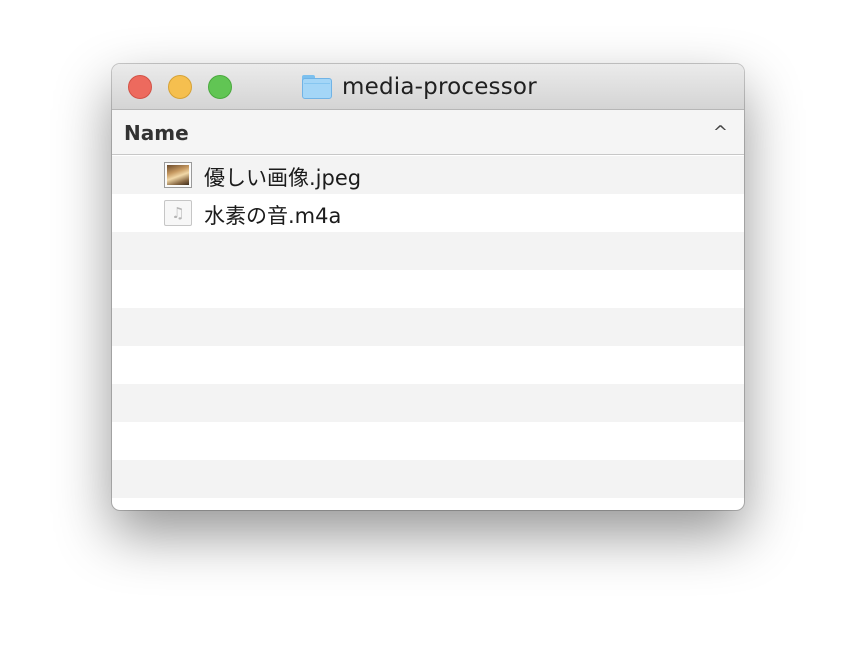 The image size is (856, 670). I want to click on title-bar: media-processor, so click(428, 87).